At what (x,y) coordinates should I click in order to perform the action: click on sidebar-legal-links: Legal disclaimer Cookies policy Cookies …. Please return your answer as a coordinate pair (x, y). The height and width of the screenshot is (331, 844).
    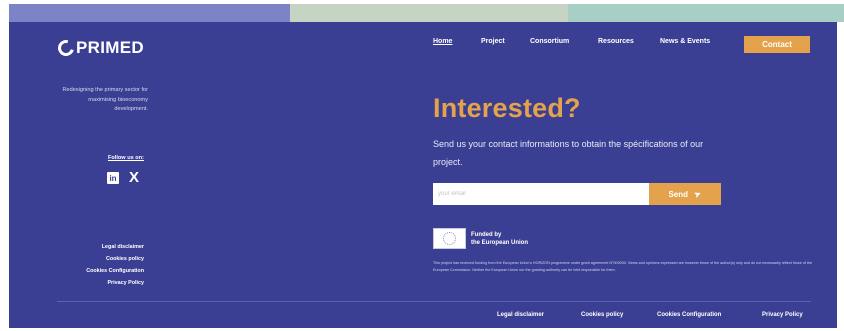
    Looking at the image, I should click on (102, 265).